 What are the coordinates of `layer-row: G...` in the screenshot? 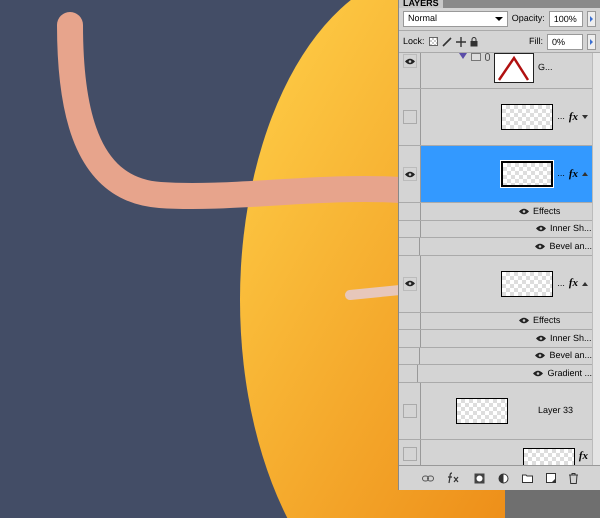 It's located at (506, 70).